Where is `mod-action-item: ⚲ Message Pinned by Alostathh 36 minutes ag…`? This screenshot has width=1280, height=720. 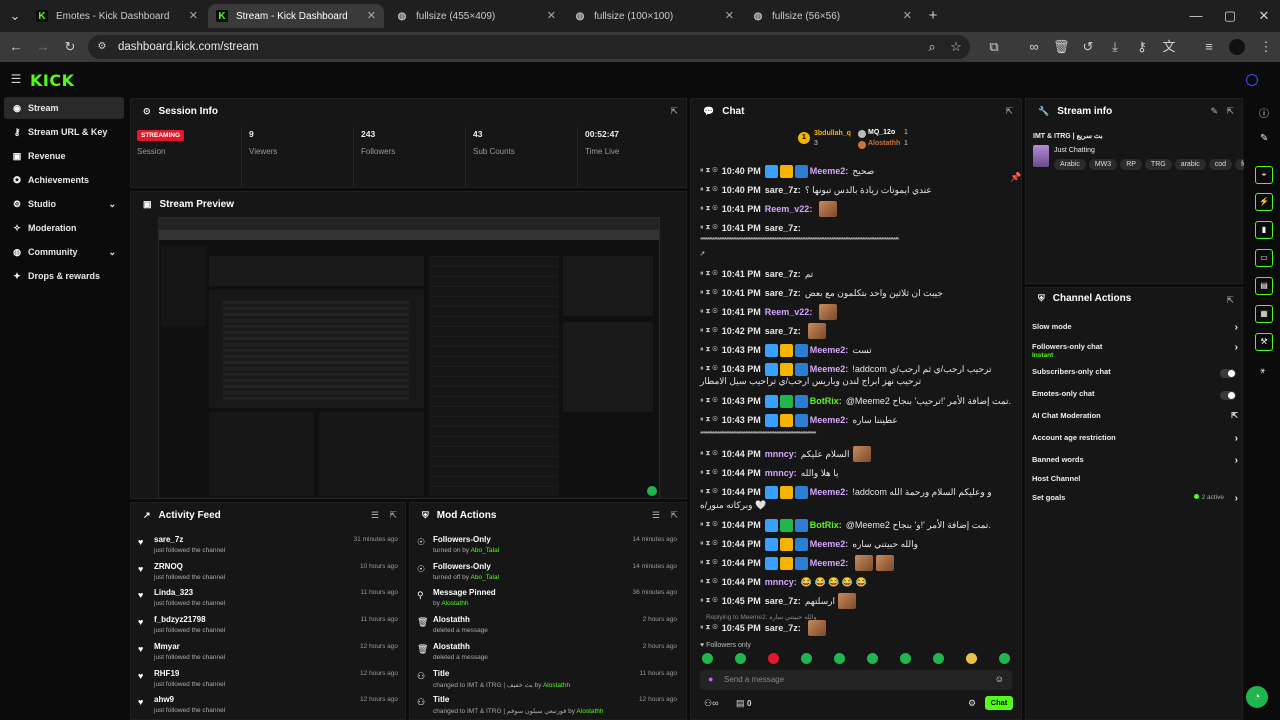
mod-action-item: ⚲ Message Pinned by Alostathh 36 minutes ag… is located at coordinates (547, 600).